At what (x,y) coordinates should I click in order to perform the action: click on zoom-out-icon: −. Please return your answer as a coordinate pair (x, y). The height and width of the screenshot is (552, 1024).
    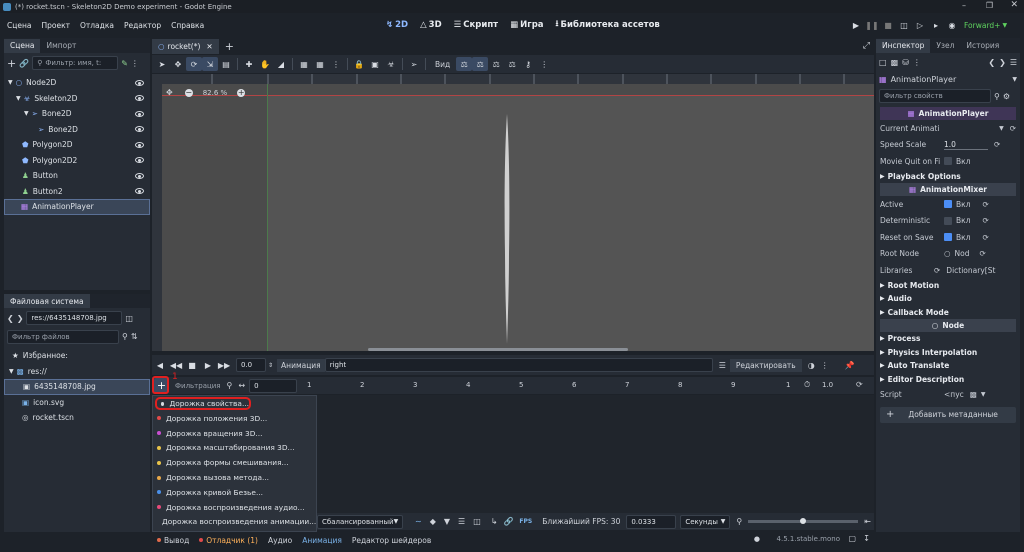
    Looking at the image, I should click on (188, 92).